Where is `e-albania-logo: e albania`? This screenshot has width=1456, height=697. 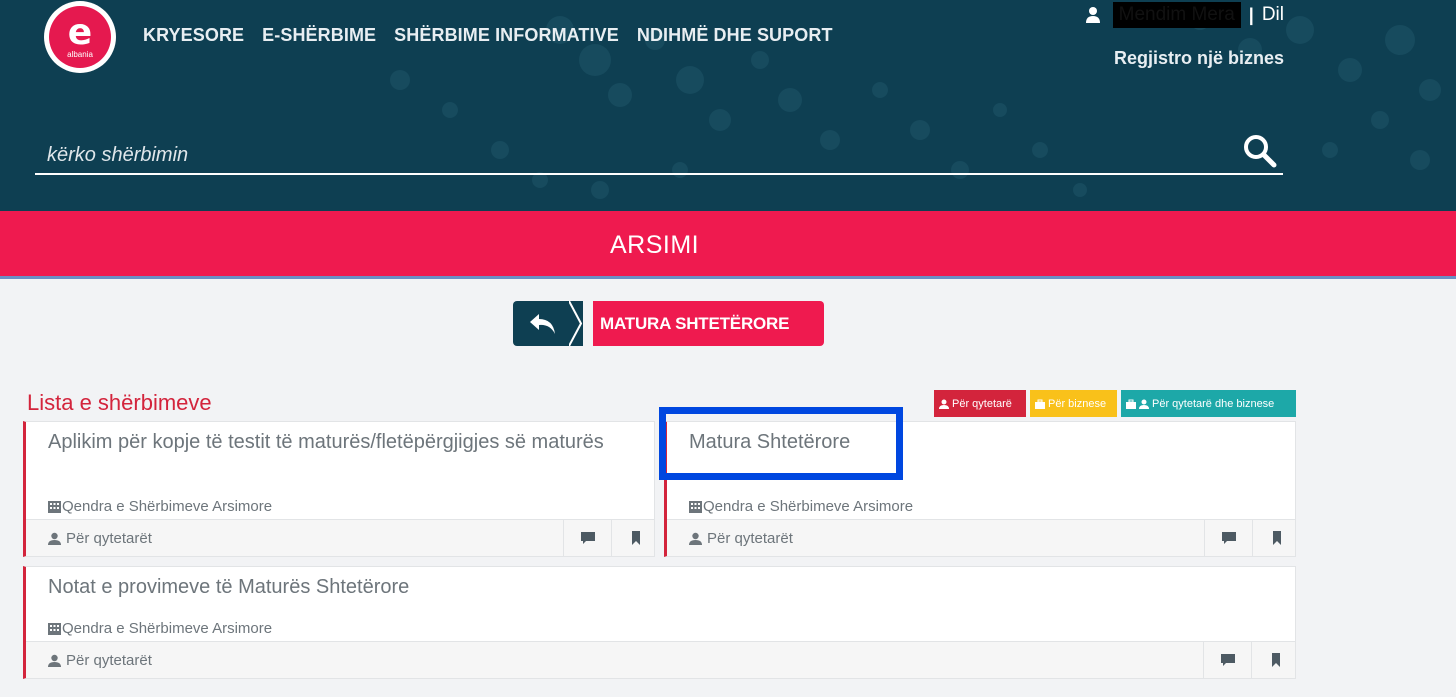
e-albania-logo: e albania is located at coordinates (80, 37).